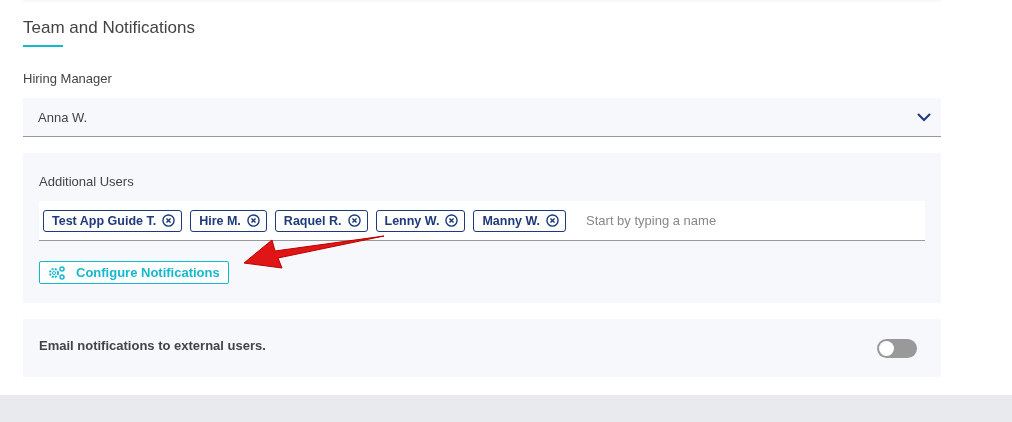 This screenshot has width=1012, height=422. I want to click on section-title: Team and Notifications, so click(109, 28).